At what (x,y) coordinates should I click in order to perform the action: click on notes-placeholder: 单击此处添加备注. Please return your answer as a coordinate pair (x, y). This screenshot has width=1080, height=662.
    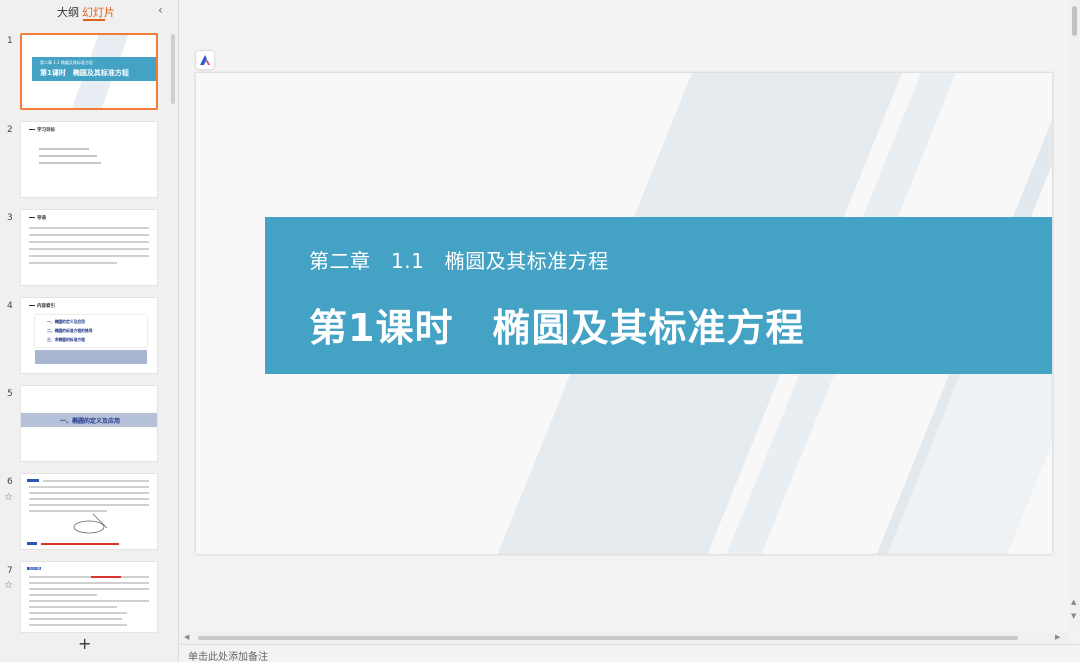
    Looking at the image, I should click on (228, 655).